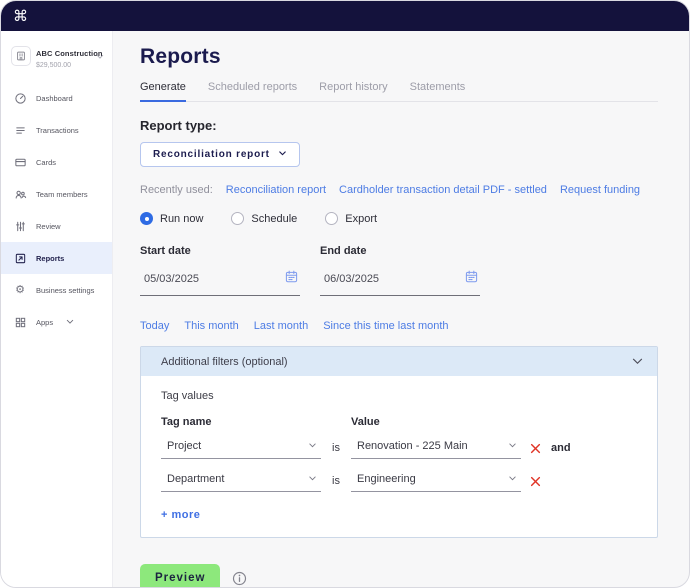 The image size is (690, 588). Describe the element at coordinates (20, 16) in the screenshot. I see `command-icon: ⌘` at that location.